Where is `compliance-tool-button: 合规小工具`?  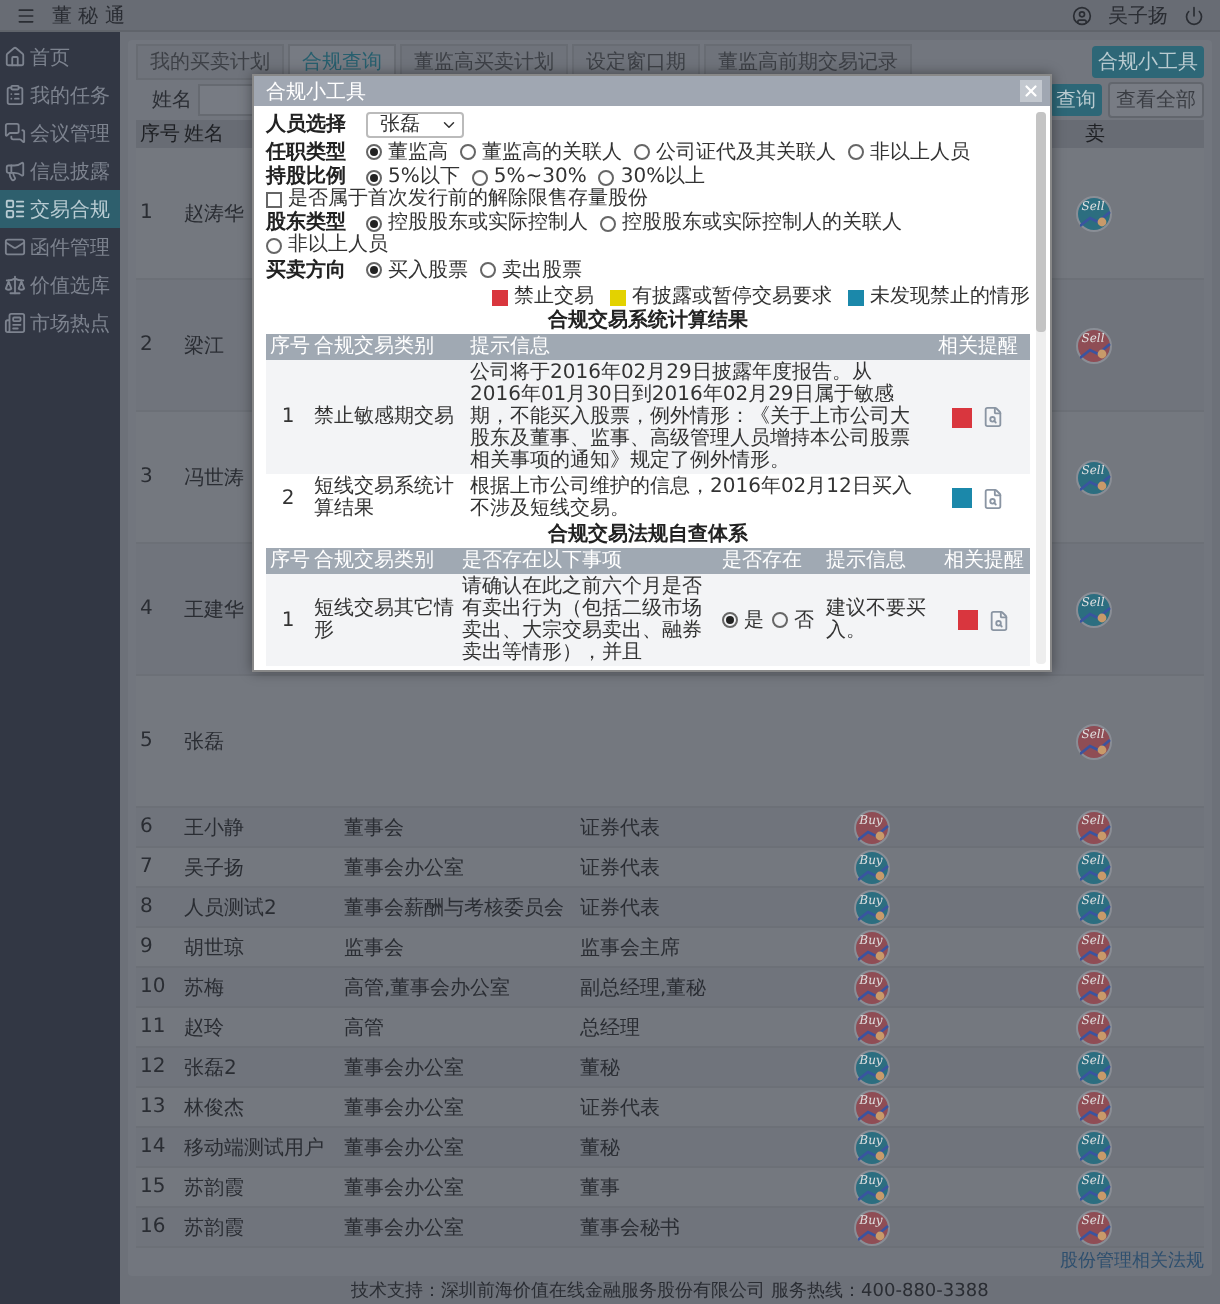
compliance-tool-button: 合规小工具 is located at coordinates (1148, 62).